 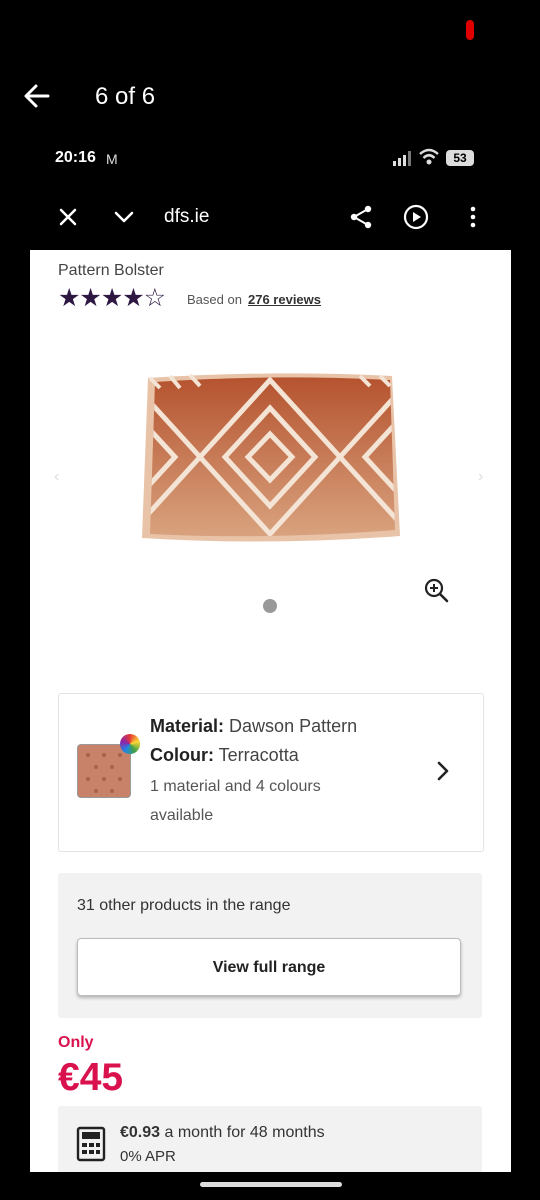 I want to click on material-label: Material:, so click(x=187, y=726).